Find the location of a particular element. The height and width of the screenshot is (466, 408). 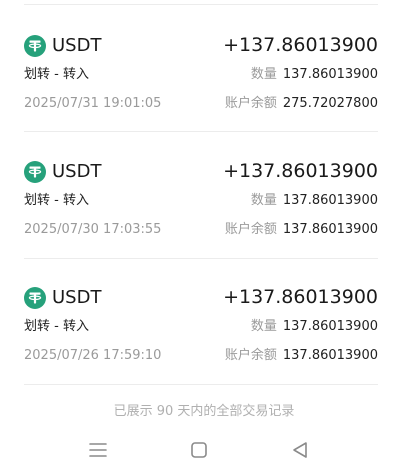

history-range-note: 已展示 90 天内的全部交易记录 is located at coordinates (204, 411).